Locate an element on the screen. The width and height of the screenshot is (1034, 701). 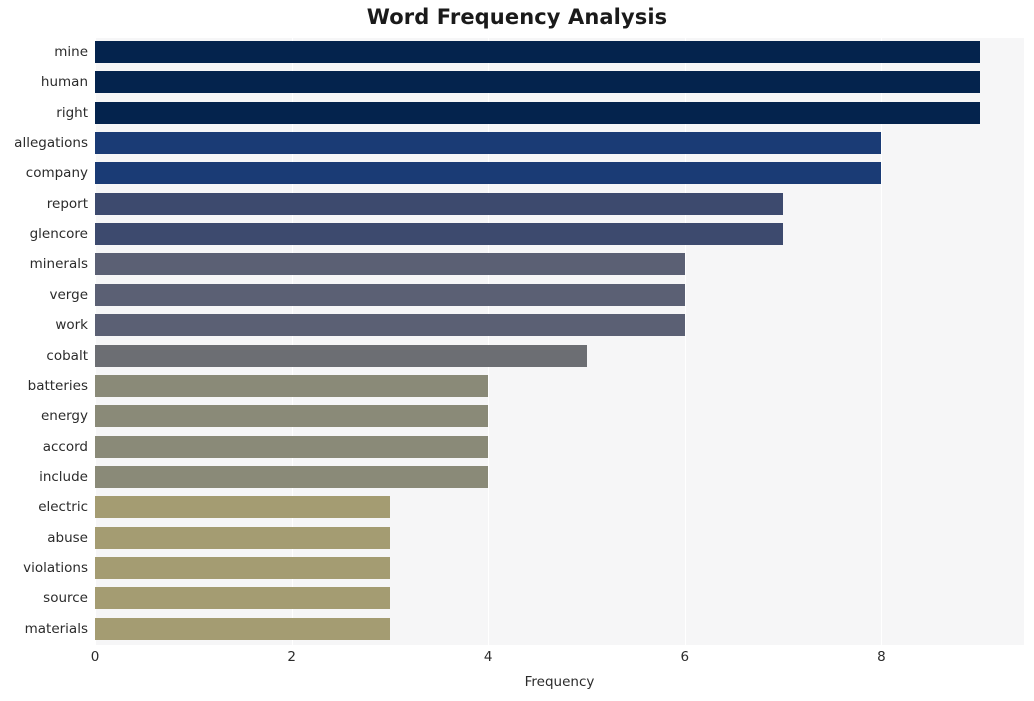
bar-cobalt is located at coordinates (341, 355).